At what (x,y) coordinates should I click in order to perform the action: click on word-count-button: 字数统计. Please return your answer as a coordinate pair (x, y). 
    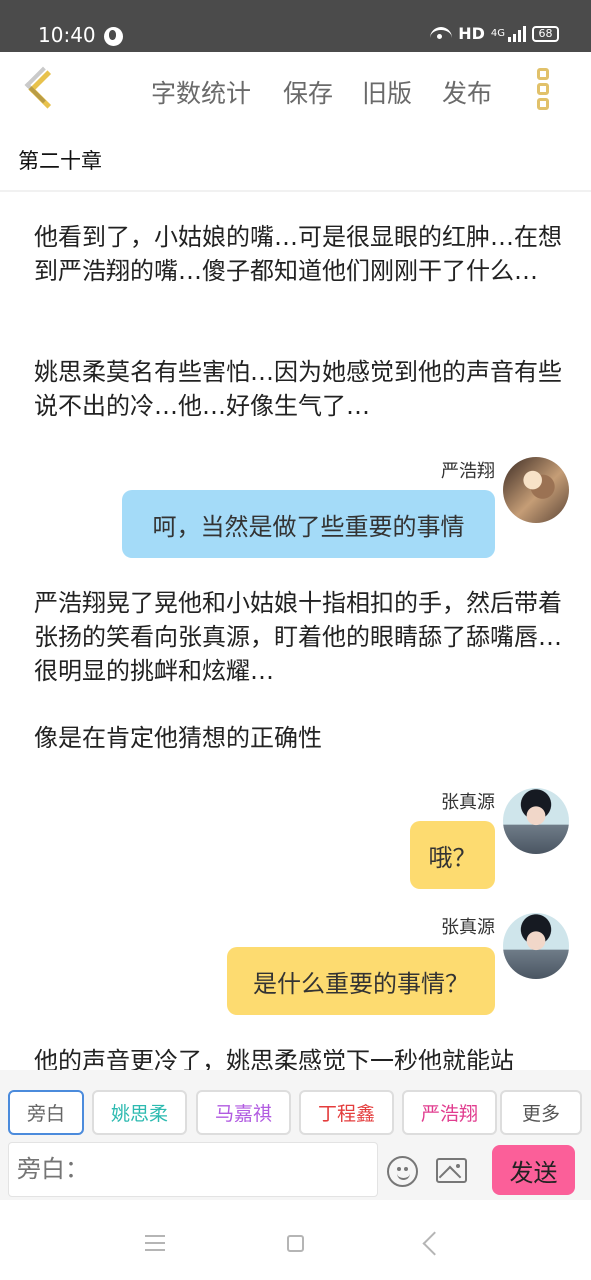
    Looking at the image, I should click on (201, 92).